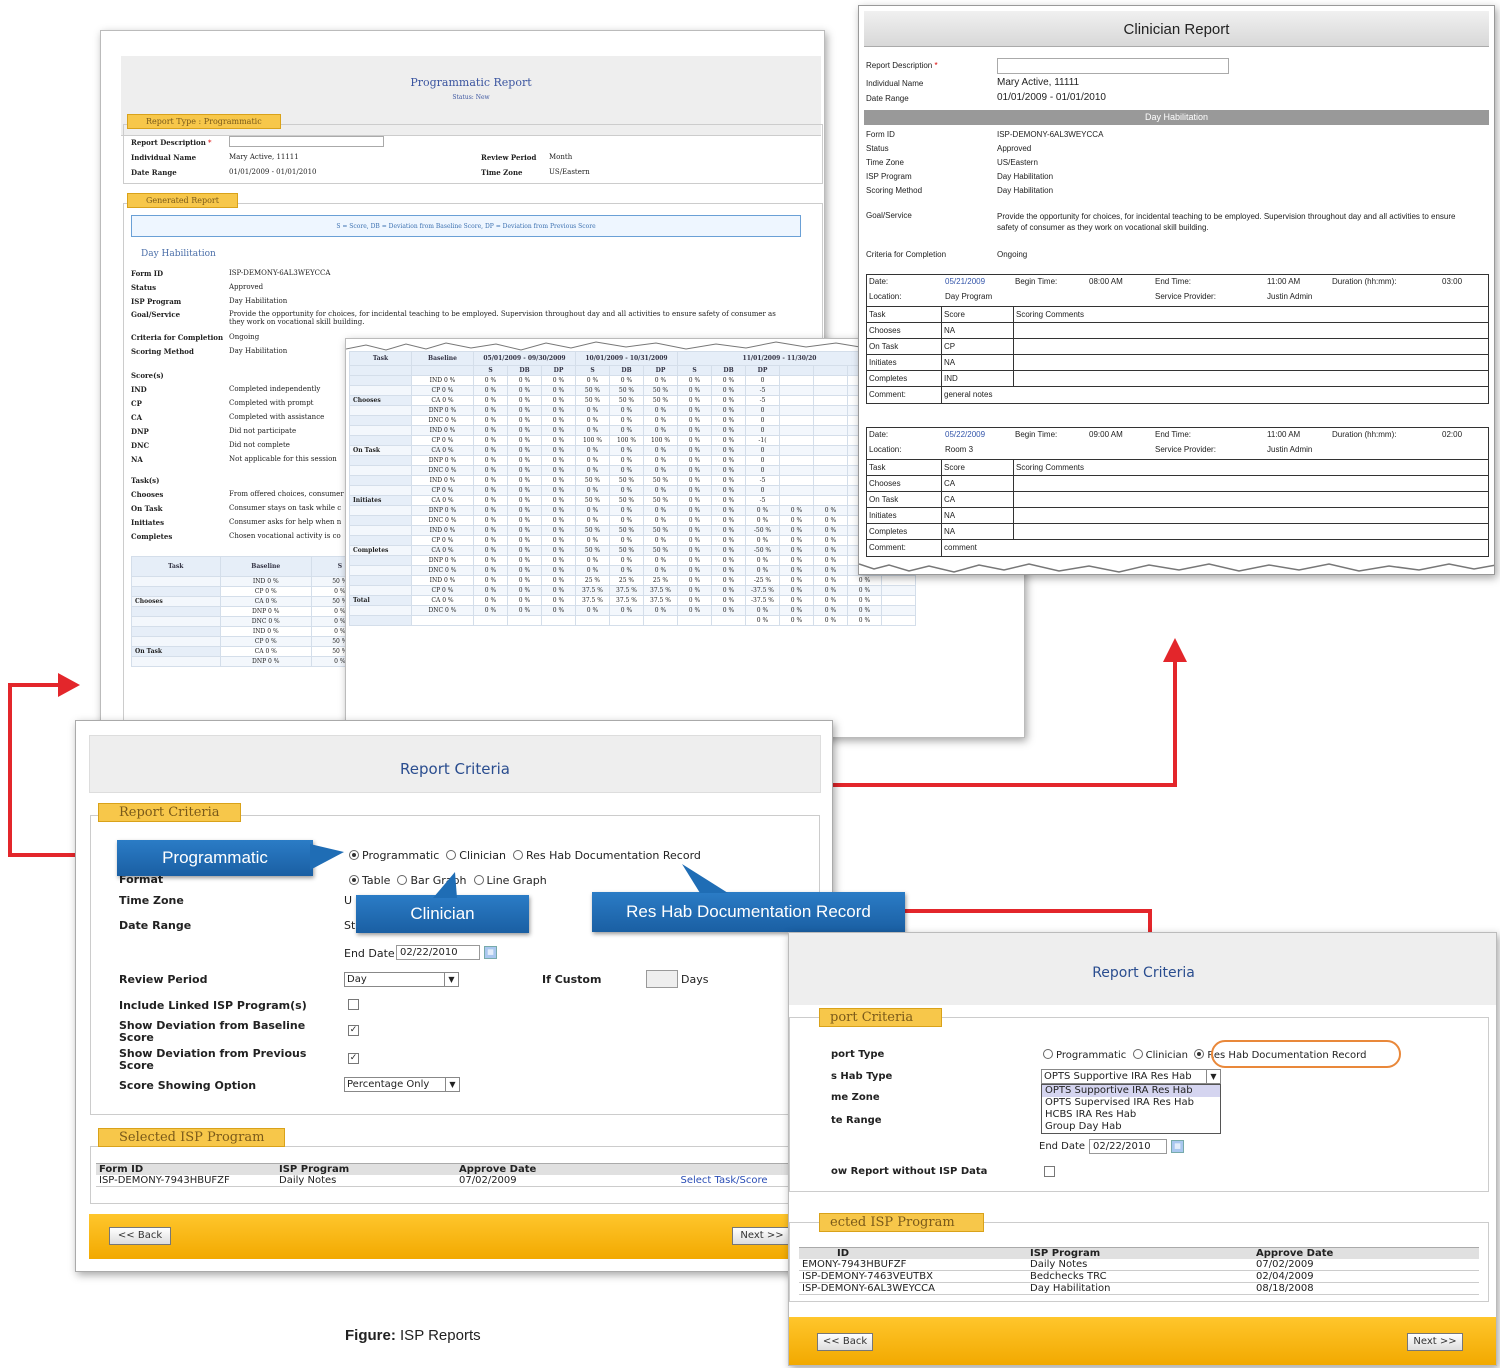 The image size is (1500, 1368). I want to click on table-cell: 02/04/2009, so click(1366, 1276).